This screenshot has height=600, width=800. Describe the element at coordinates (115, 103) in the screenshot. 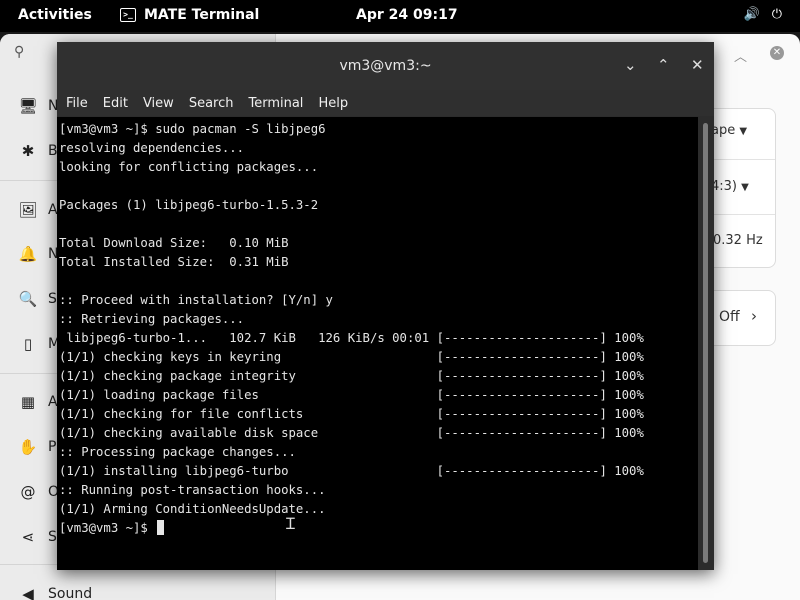

I see `menu-edit: Edit` at that location.